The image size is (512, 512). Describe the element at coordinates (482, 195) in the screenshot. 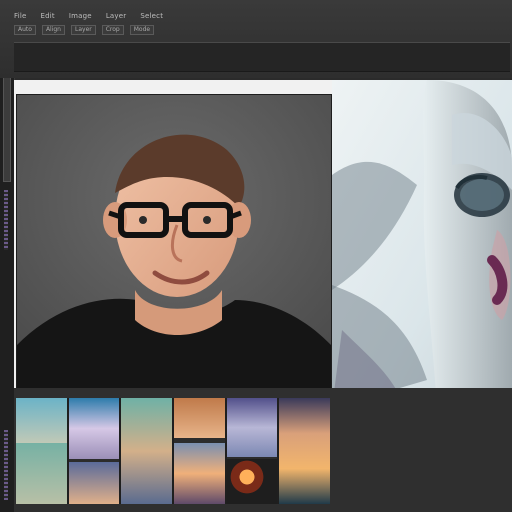

I see `sunglasses-icon` at that location.